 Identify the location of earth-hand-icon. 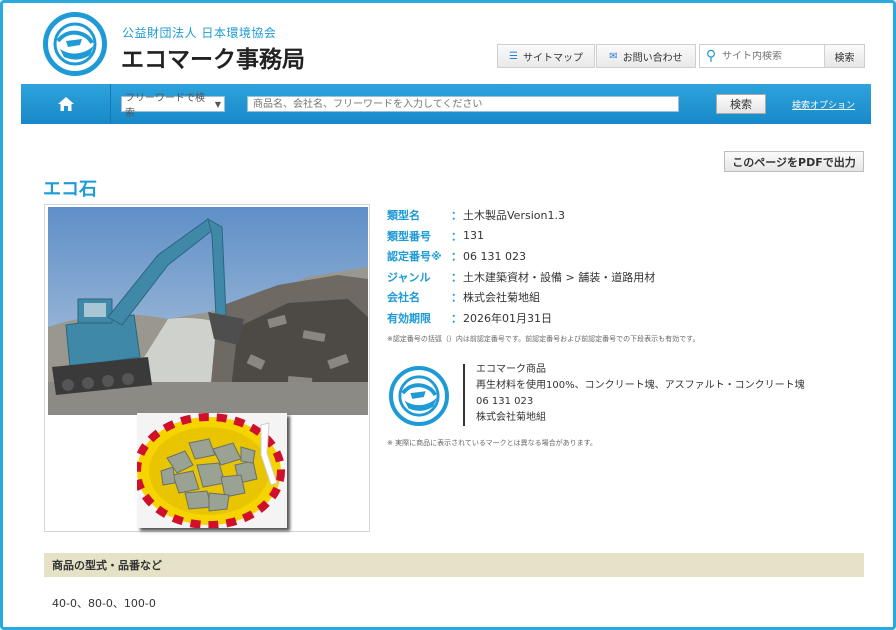
(75, 44).